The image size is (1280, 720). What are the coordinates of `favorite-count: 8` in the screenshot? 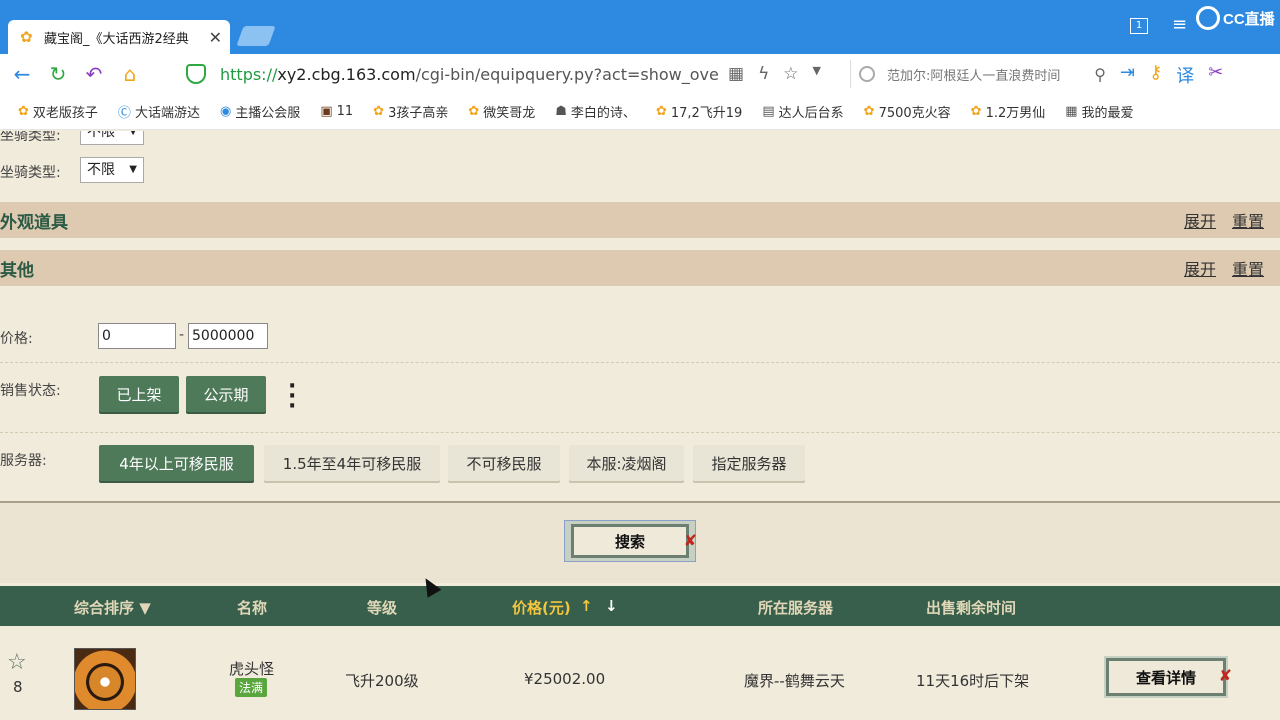 It's located at (18, 687).